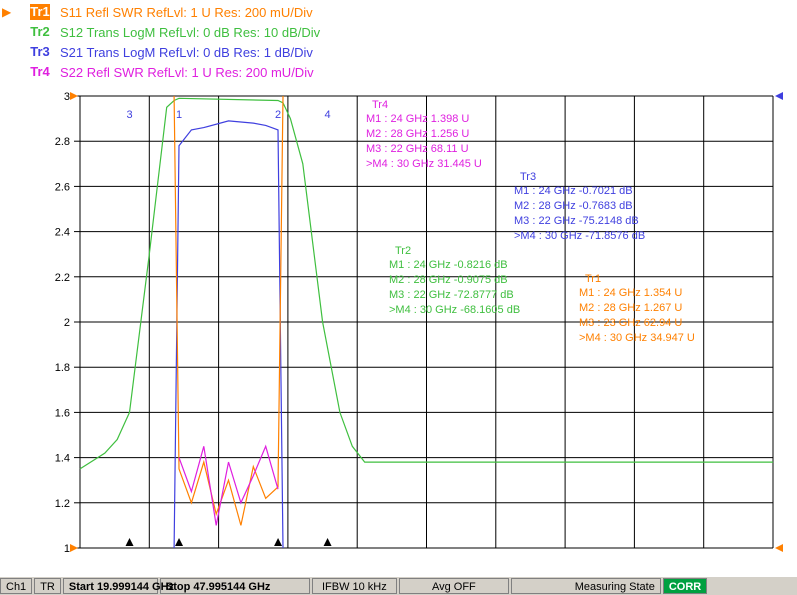 The width and height of the screenshot is (797, 595). What do you see at coordinates (62, 504) in the screenshot?
I see `y-tick-label: 1.2` at bounding box center [62, 504].